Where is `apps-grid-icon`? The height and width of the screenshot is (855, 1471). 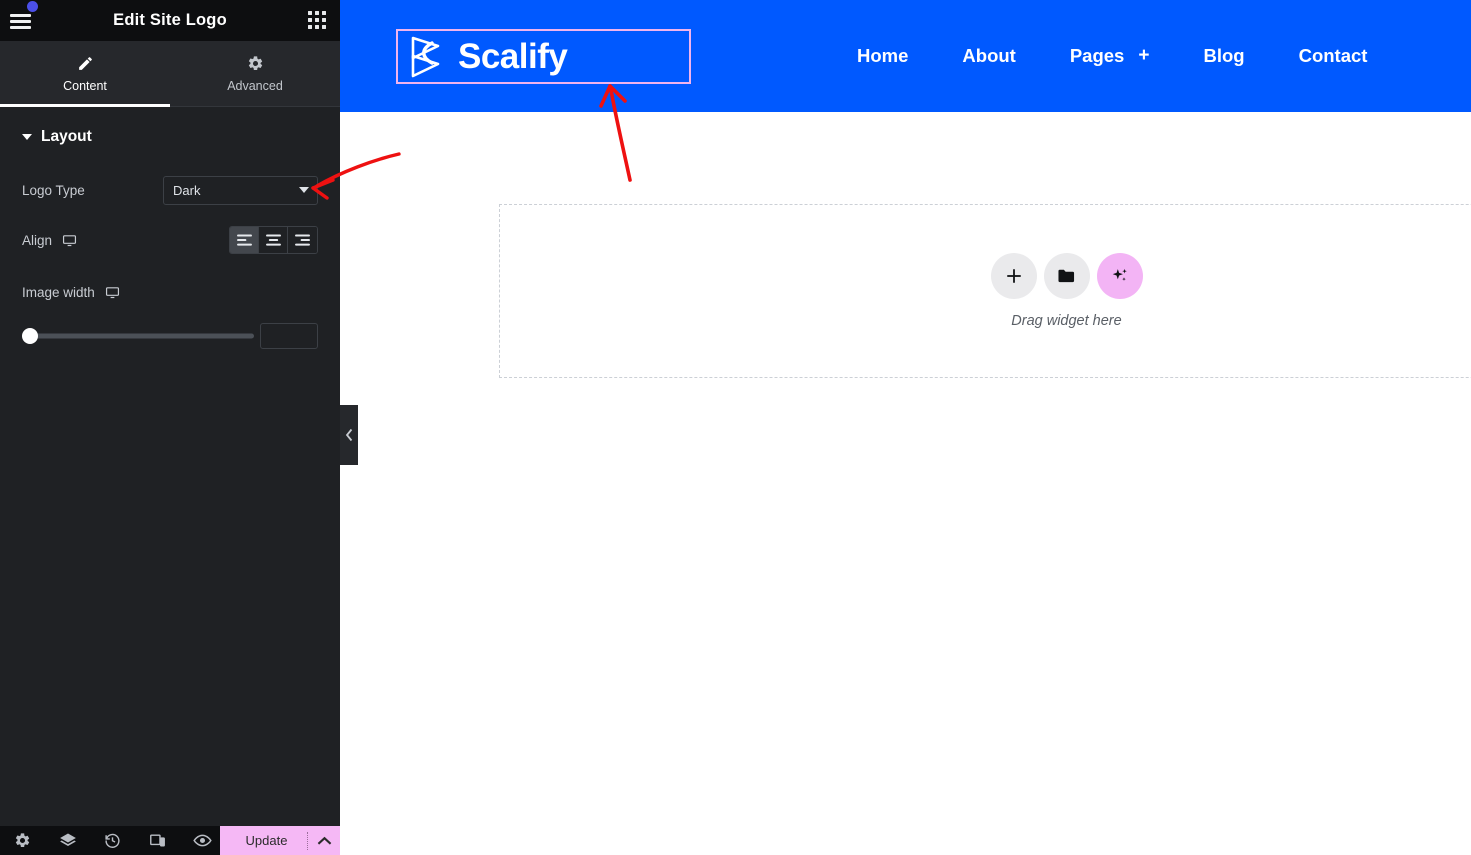
apps-grid-icon is located at coordinates (318, 21).